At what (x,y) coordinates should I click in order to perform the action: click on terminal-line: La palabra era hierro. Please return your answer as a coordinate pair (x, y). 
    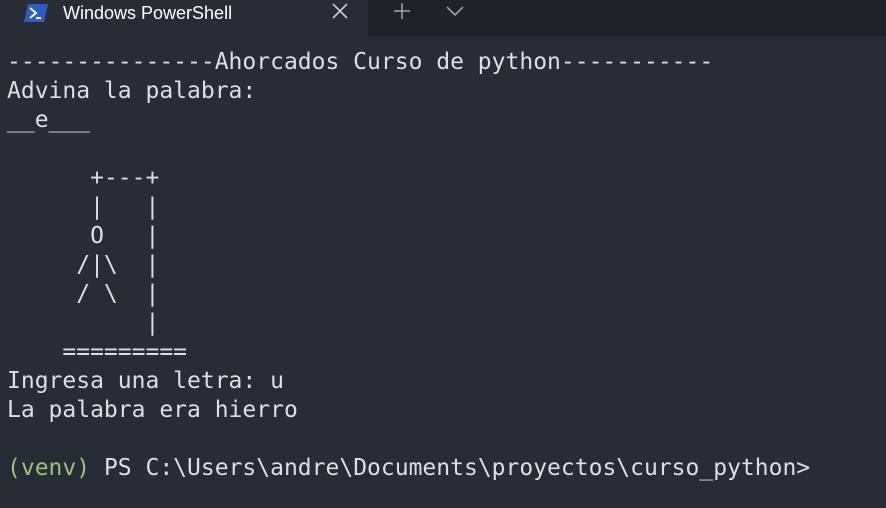
    Looking at the image, I should click on (152, 410).